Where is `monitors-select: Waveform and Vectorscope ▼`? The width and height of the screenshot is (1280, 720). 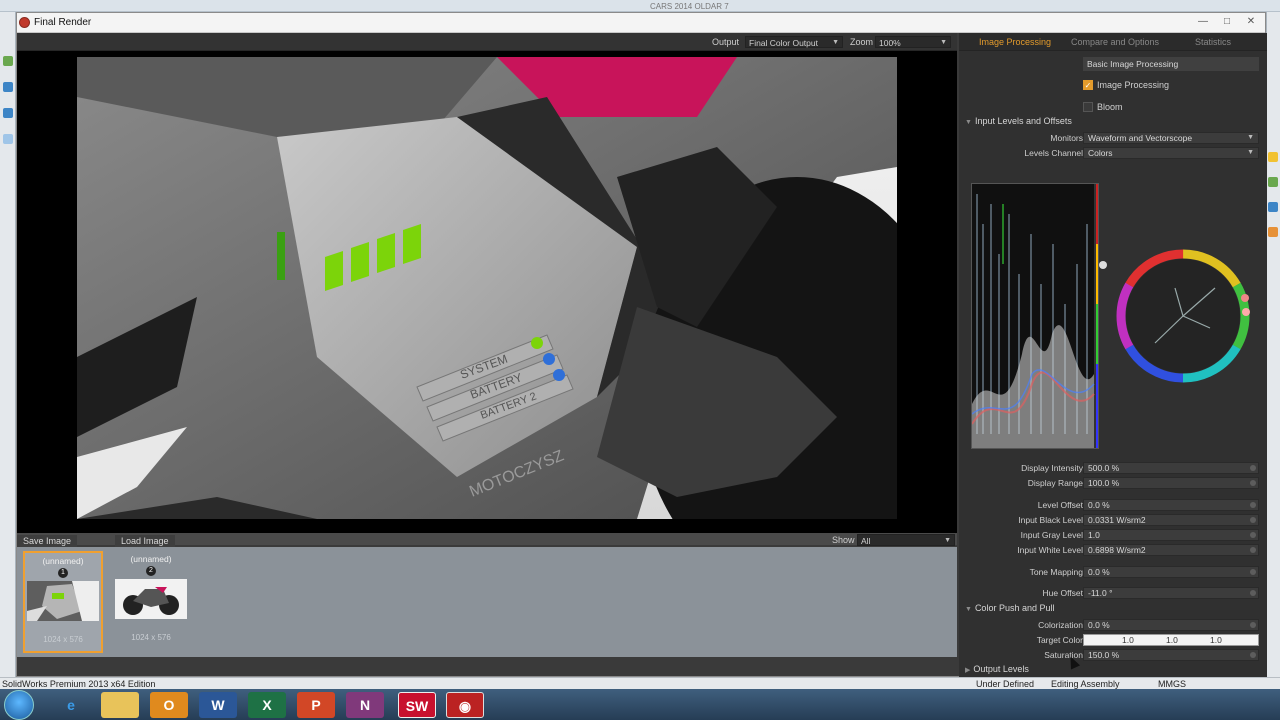
monitors-select: Waveform and Vectorscope ▼ is located at coordinates (1171, 138).